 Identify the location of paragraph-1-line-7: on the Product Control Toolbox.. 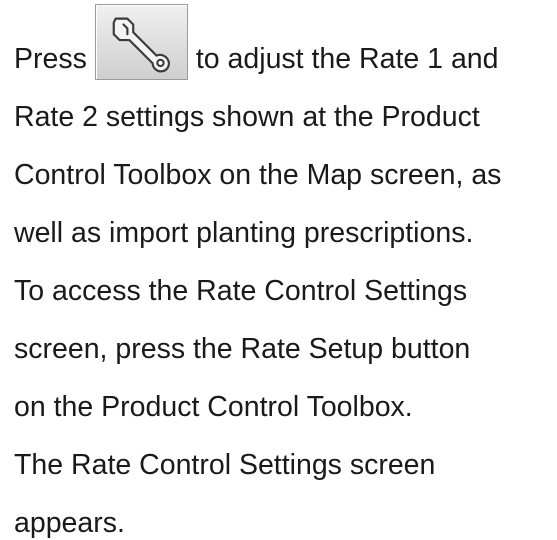
(213, 407).